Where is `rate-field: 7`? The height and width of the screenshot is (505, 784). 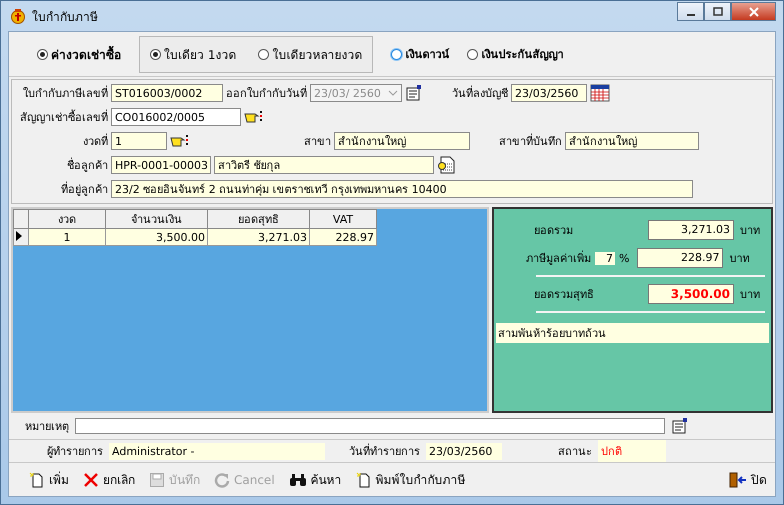 rate-field: 7 is located at coordinates (605, 258).